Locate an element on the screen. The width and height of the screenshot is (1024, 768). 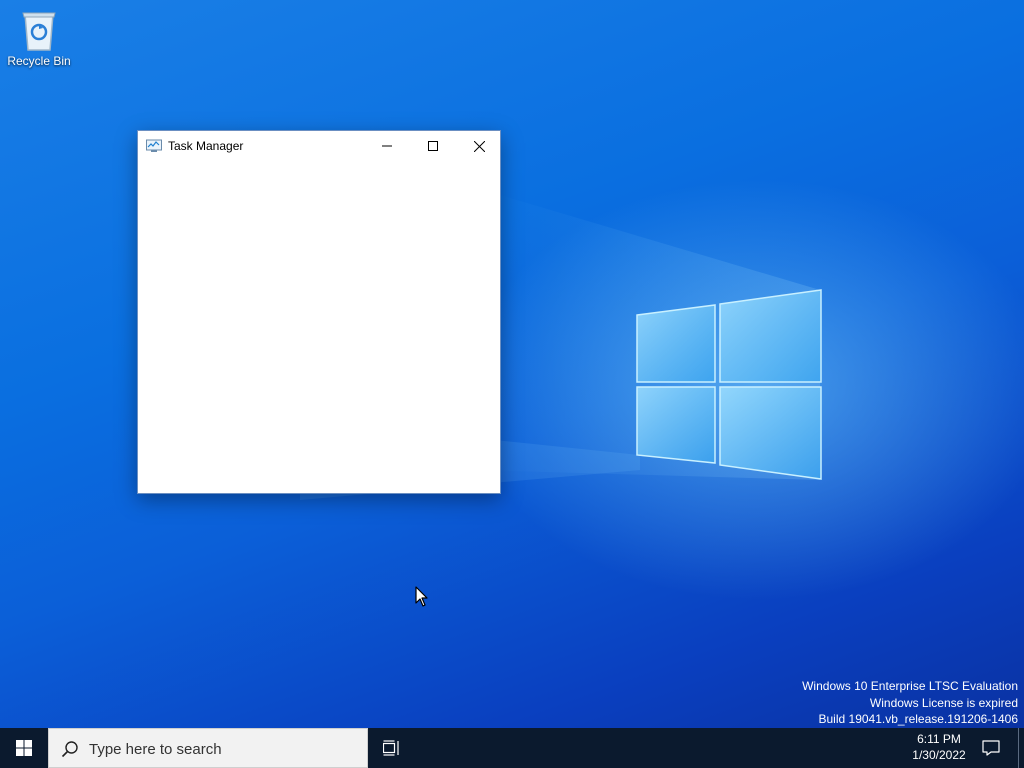
desktop-icon-recycle-bin: Recycle Bin is located at coordinates (39, 40).